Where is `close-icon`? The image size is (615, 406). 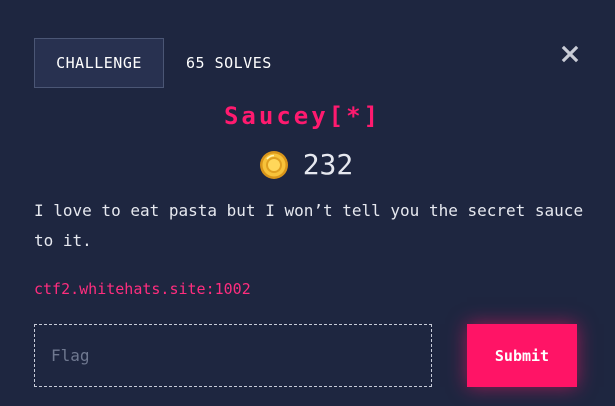 close-icon is located at coordinates (570, 54).